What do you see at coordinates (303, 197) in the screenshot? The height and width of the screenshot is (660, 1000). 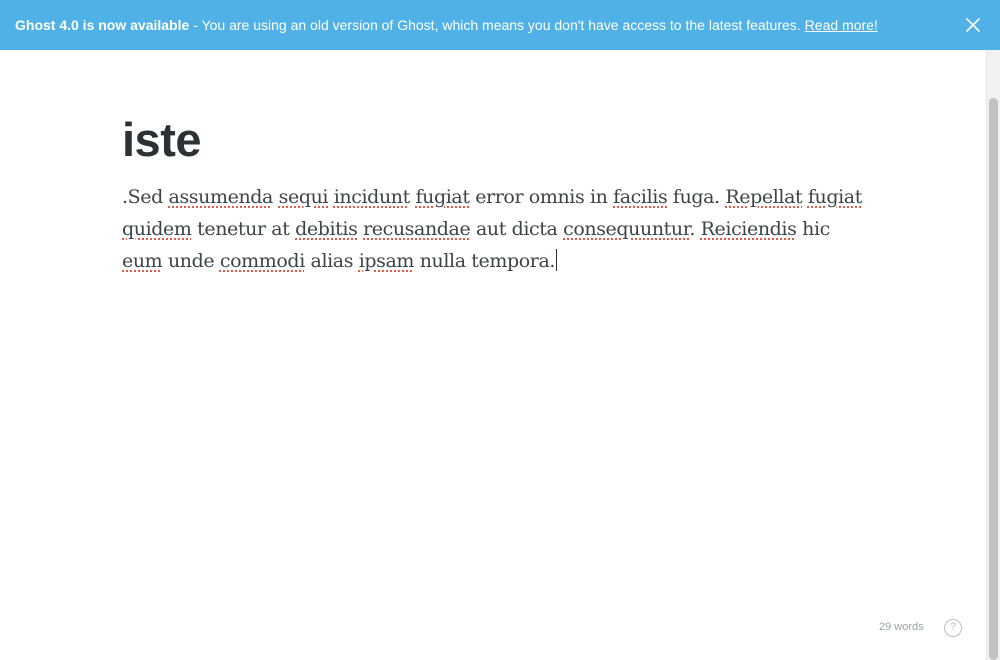 I see `misspelled-word: sequi` at bounding box center [303, 197].